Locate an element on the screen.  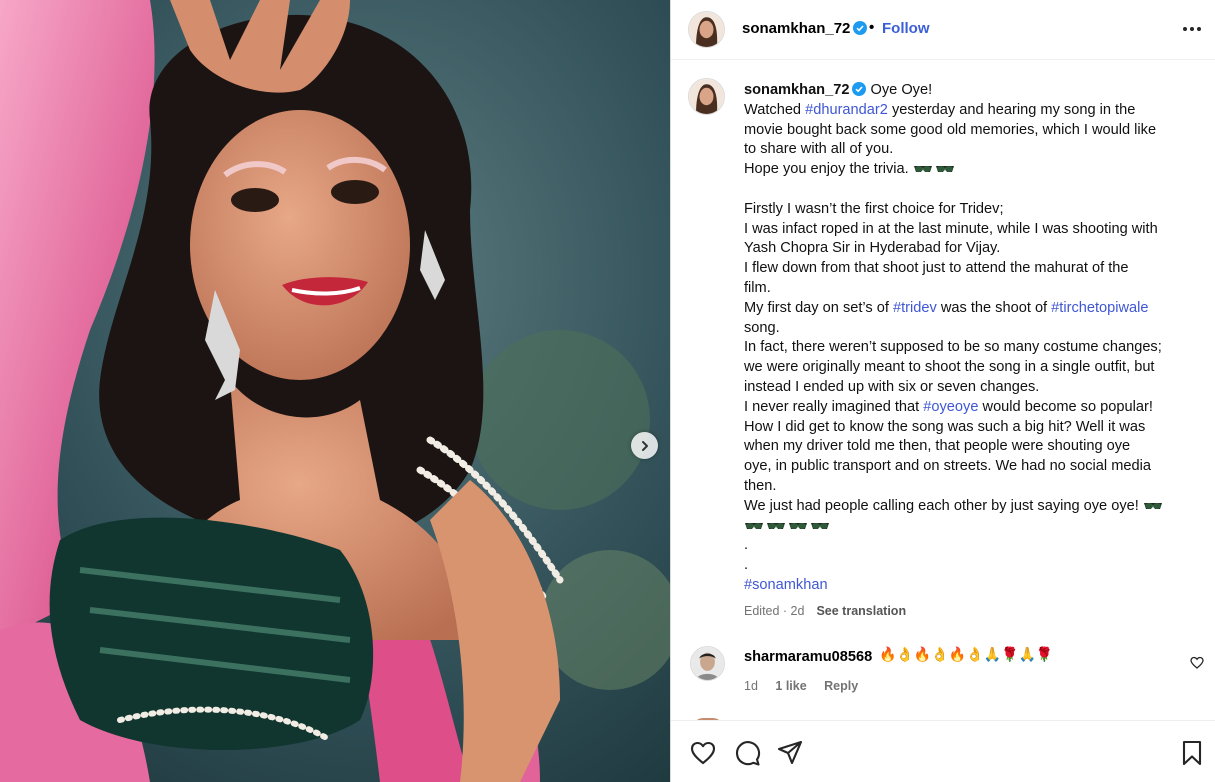
like-comment-heart-icon is located at coordinates (1197, 663).